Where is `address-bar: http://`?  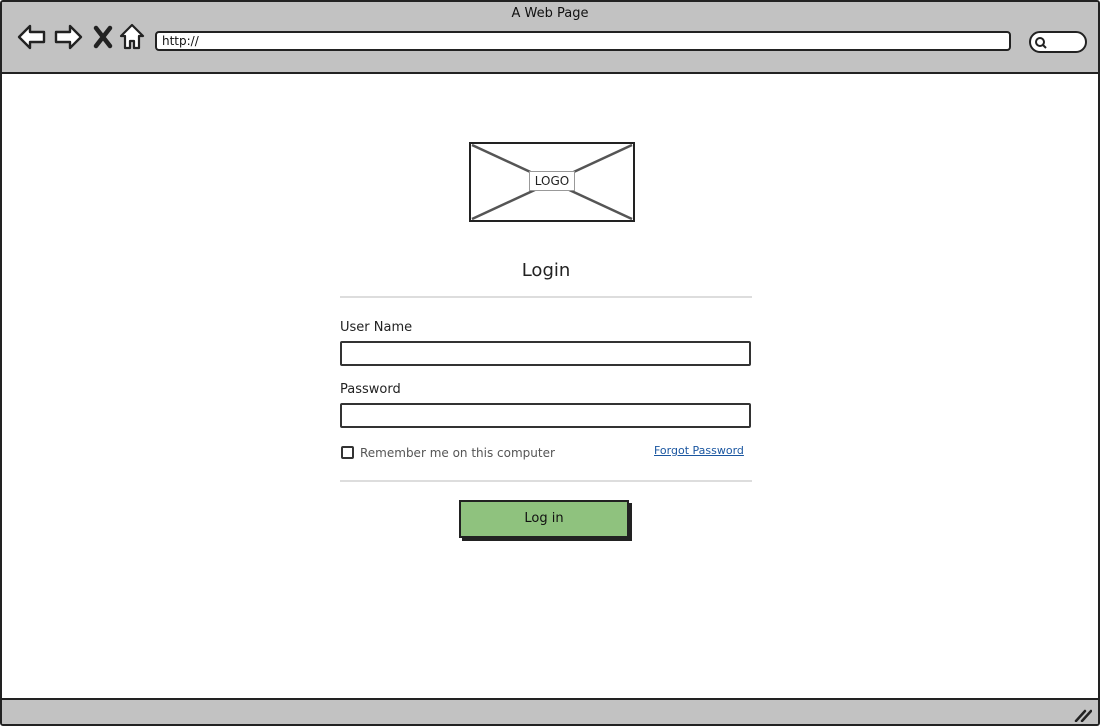 address-bar: http:// is located at coordinates (583, 41).